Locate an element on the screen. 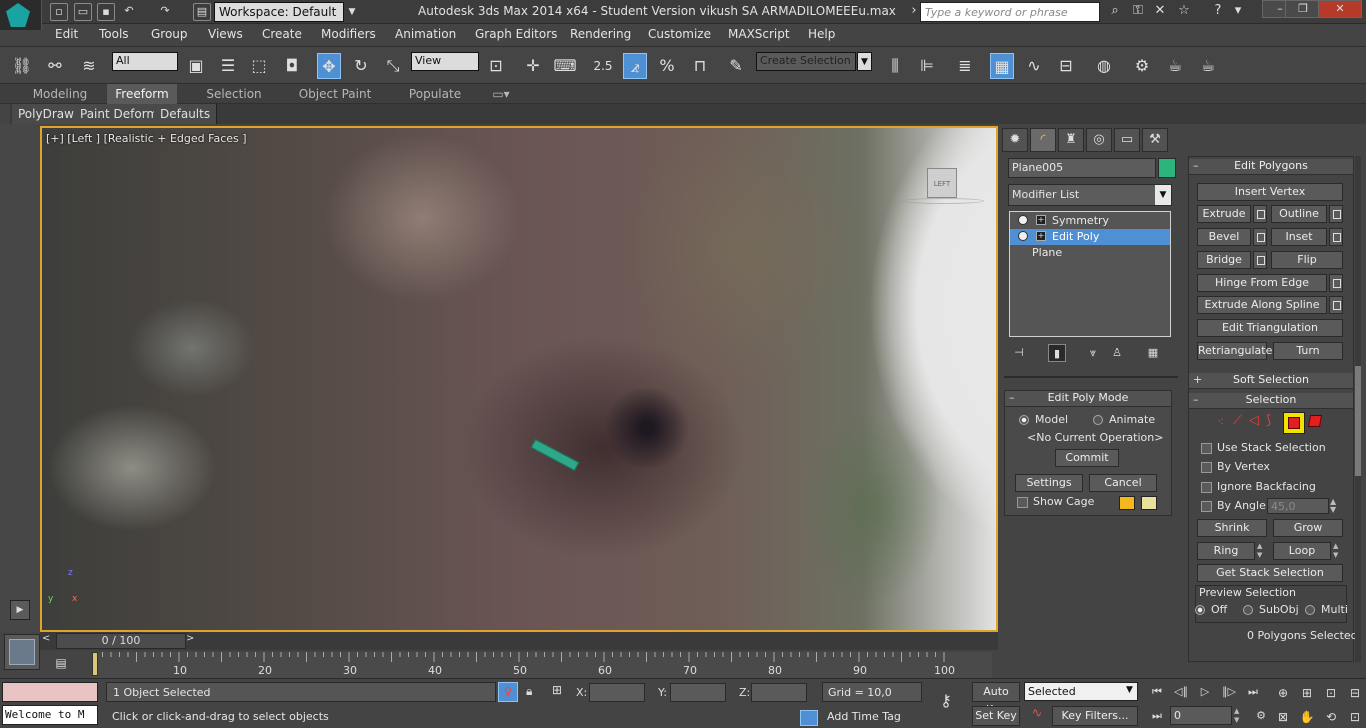  animate-radio is located at coordinates (1098, 420).